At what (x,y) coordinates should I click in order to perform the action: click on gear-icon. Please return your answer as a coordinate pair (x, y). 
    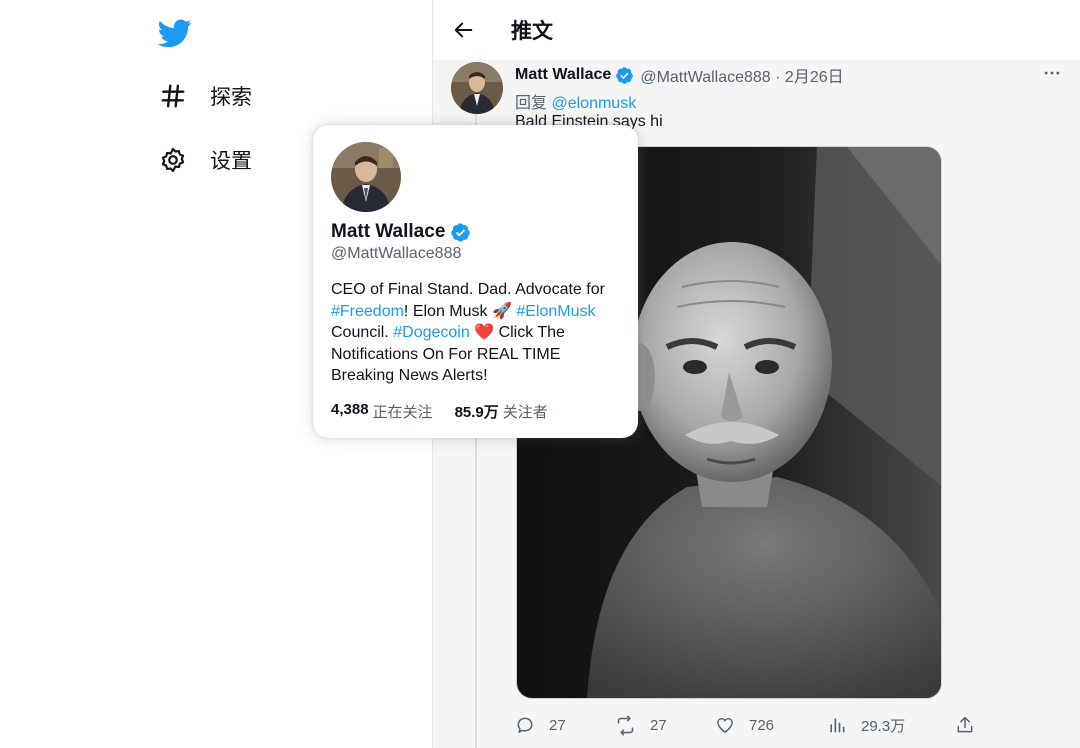
    Looking at the image, I should click on (173, 160).